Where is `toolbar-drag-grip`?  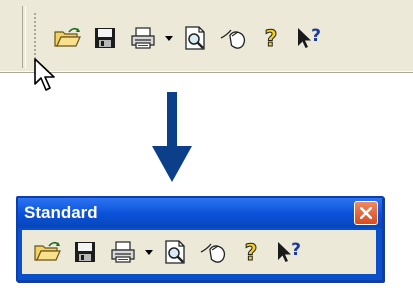 toolbar-drag-grip is located at coordinates (35, 37).